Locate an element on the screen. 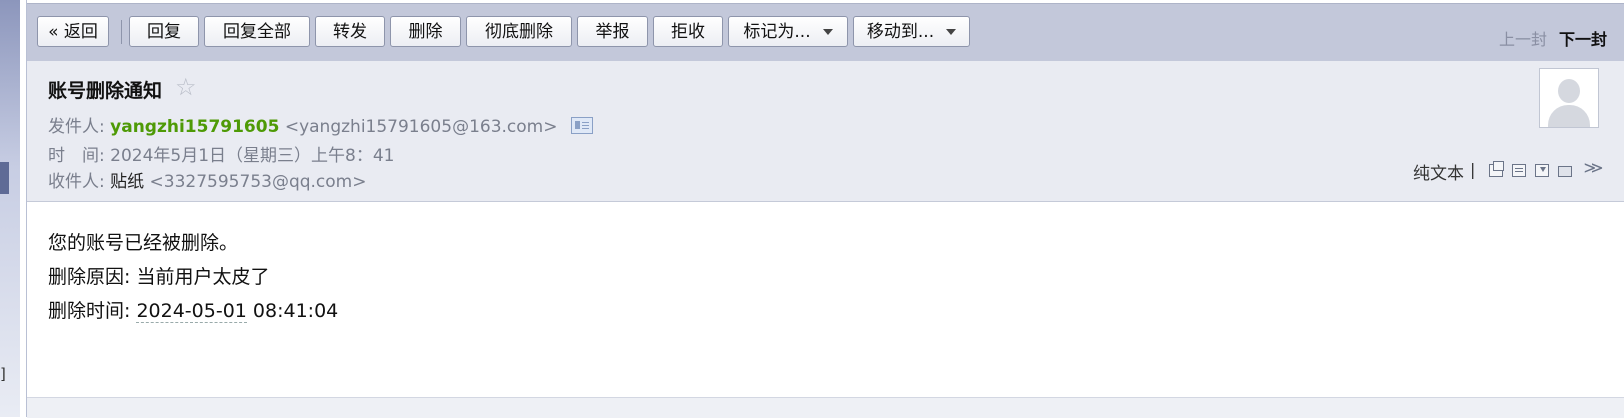 This screenshot has height=418, width=1624. delete-date-link: 2024-05-01 is located at coordinates (191, 311).